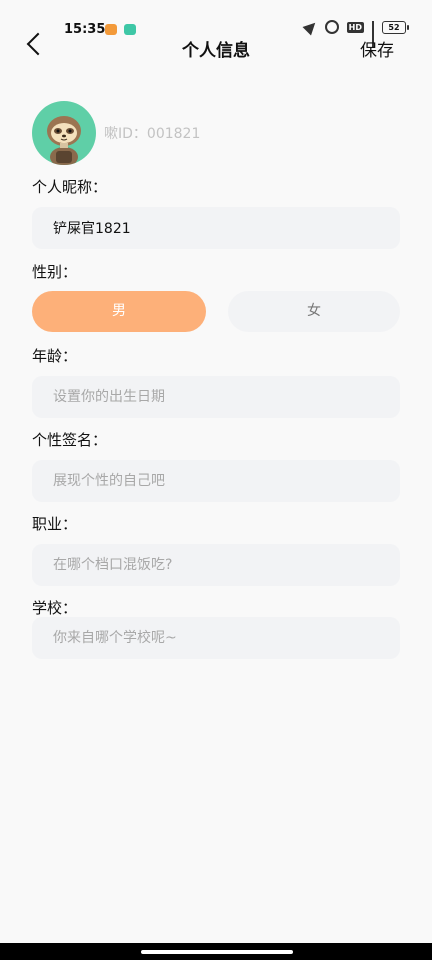 This screenshot has width=432, height=960. I want to click on nickname-field-box, so click(216, 228).